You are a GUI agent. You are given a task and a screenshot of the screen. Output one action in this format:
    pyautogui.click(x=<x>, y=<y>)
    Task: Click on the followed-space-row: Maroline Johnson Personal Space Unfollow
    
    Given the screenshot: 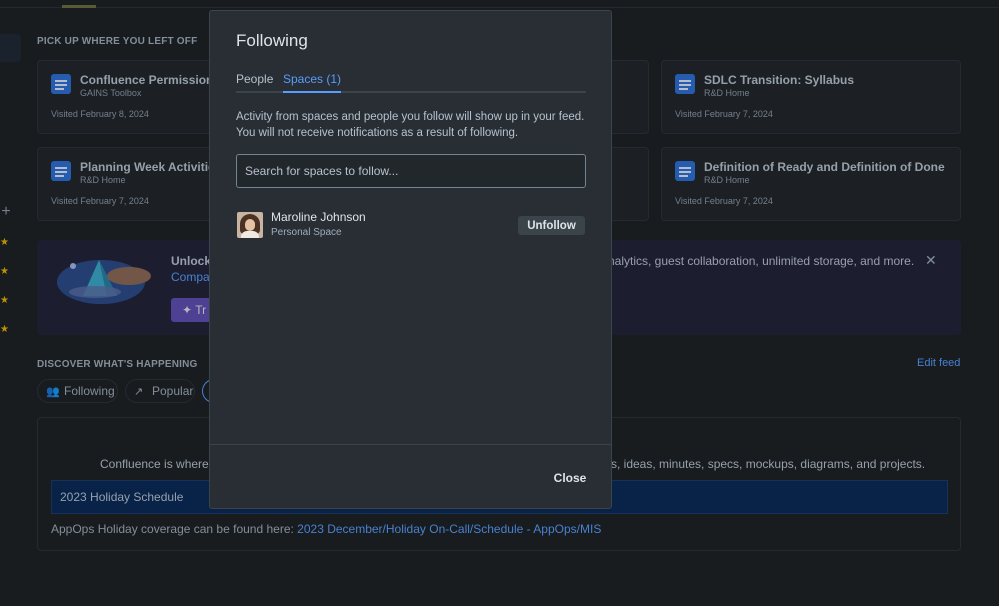 What is the action you would take?
    pyautogui.click(x=411, y=227)
    